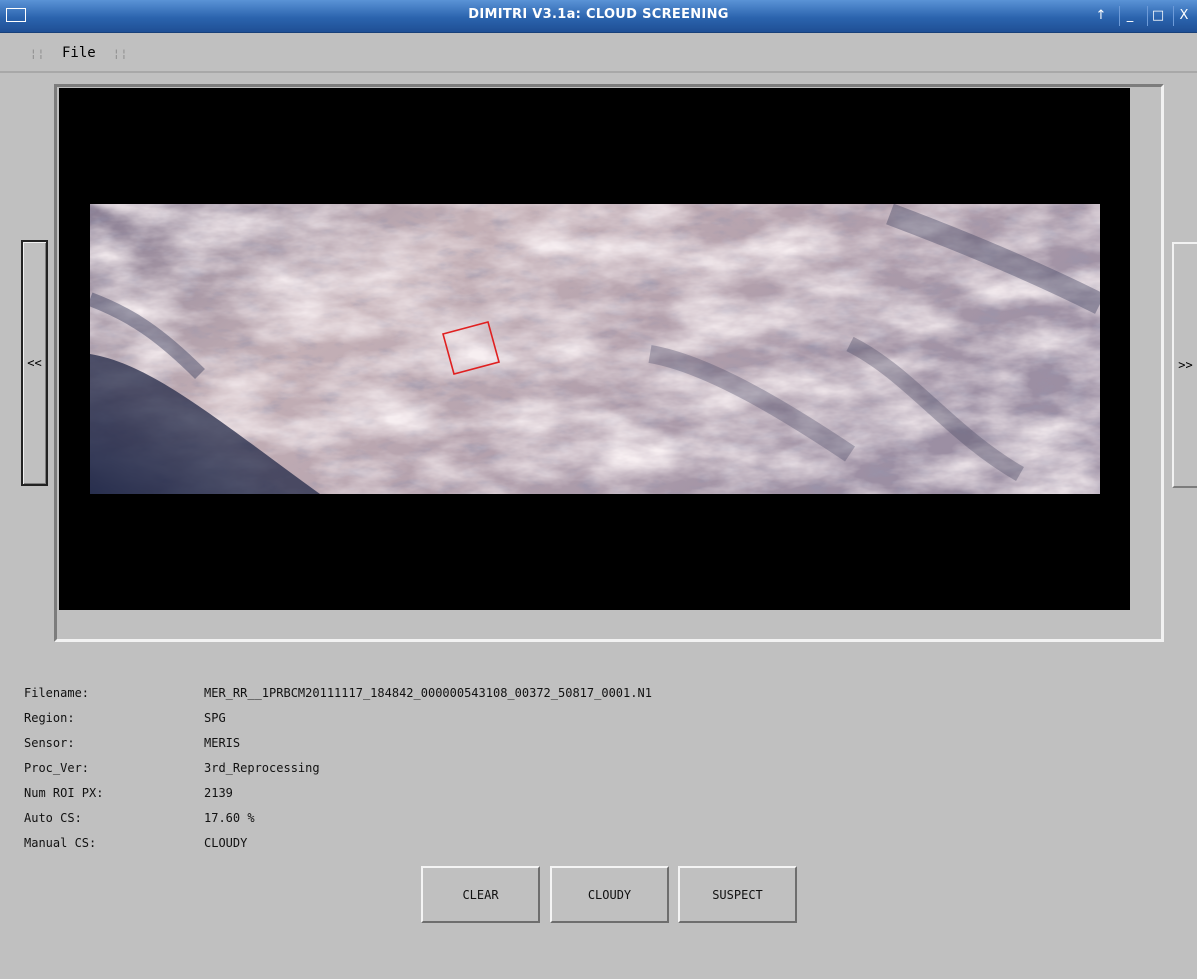 The width and height of the screenshot is (1197, 979). What do you see at coordinates (1157, 16) in the screenshot?
I see `maximize-icon: □` at bounding box center [1157, 16].